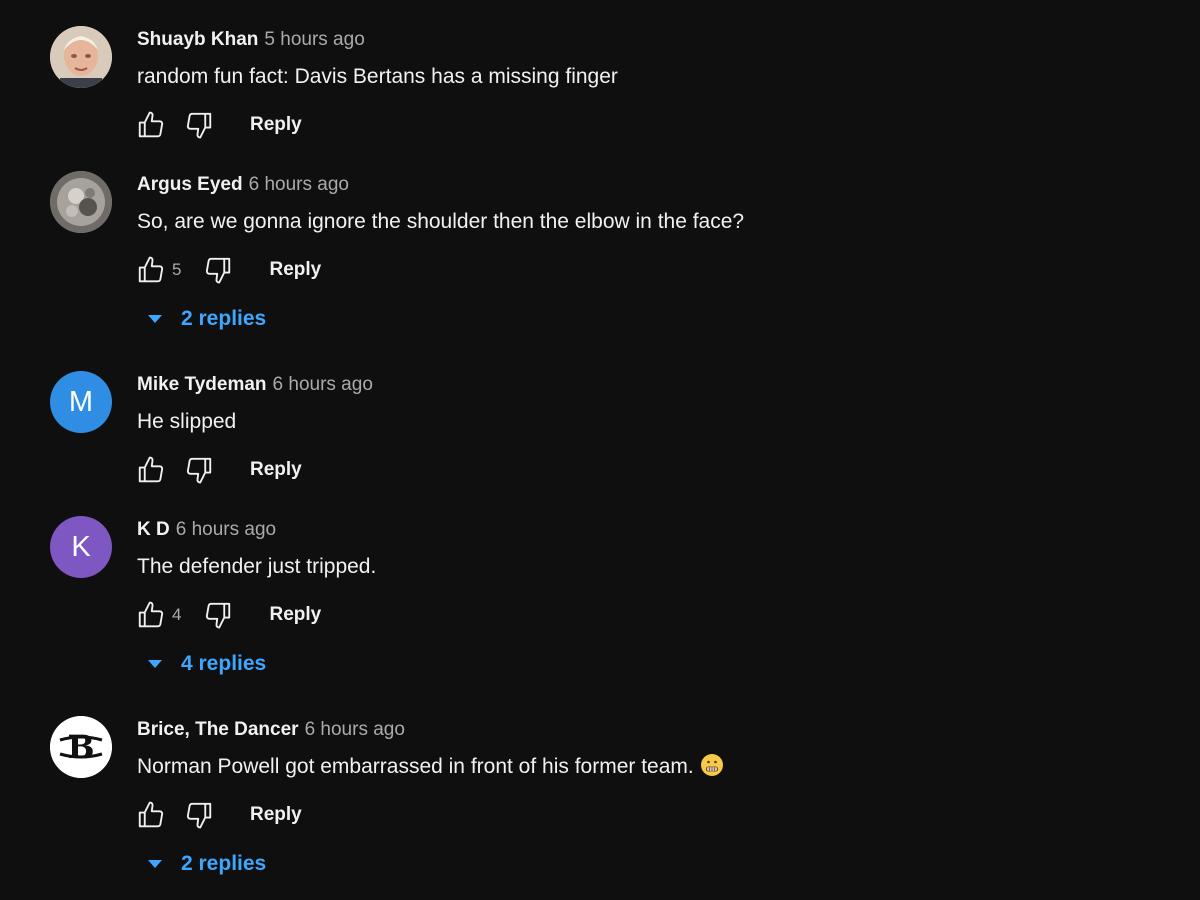  I want to click on brand-logo-avatar-icon: B, so click(81, 747).